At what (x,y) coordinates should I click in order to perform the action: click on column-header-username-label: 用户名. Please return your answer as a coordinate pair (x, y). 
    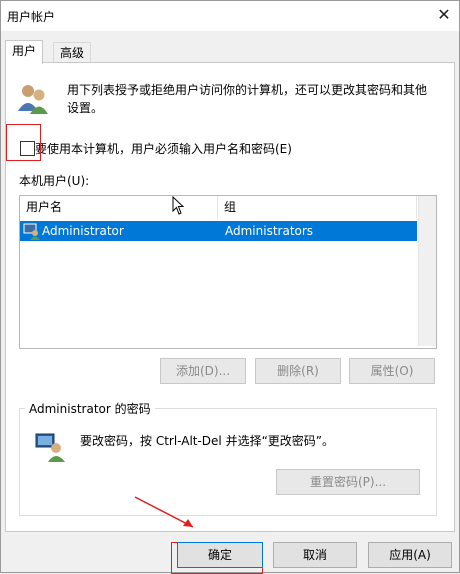
    Looking at the image, I should click on (44, 207).